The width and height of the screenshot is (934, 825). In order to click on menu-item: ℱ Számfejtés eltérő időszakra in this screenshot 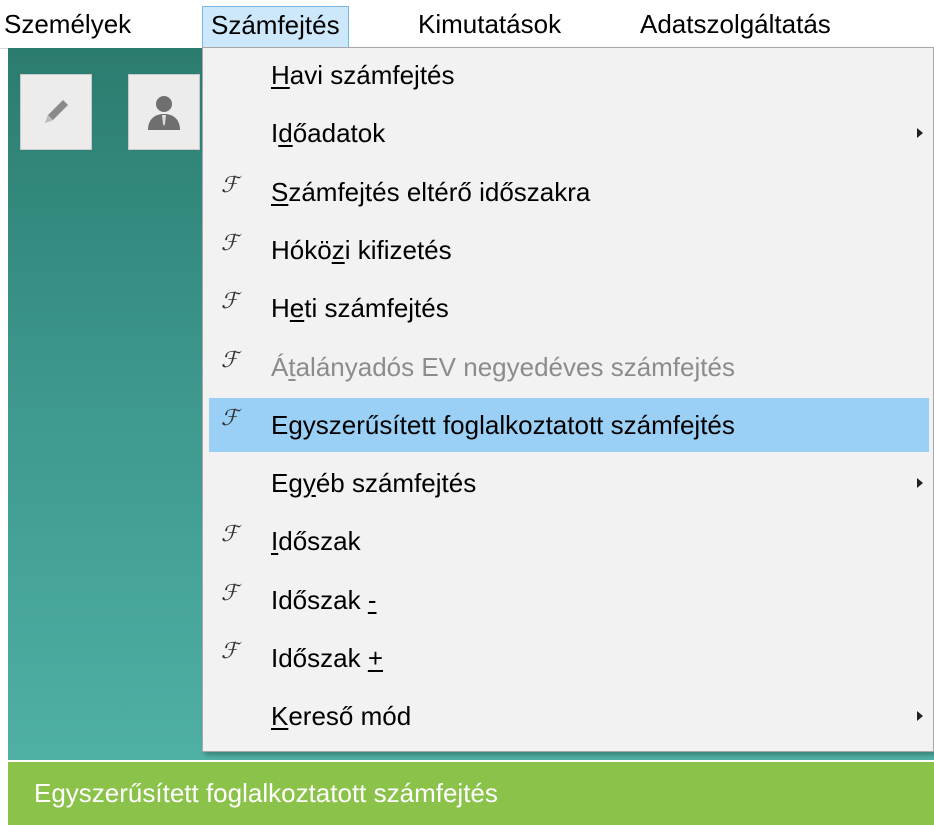, I will do `click(569, 192)`.